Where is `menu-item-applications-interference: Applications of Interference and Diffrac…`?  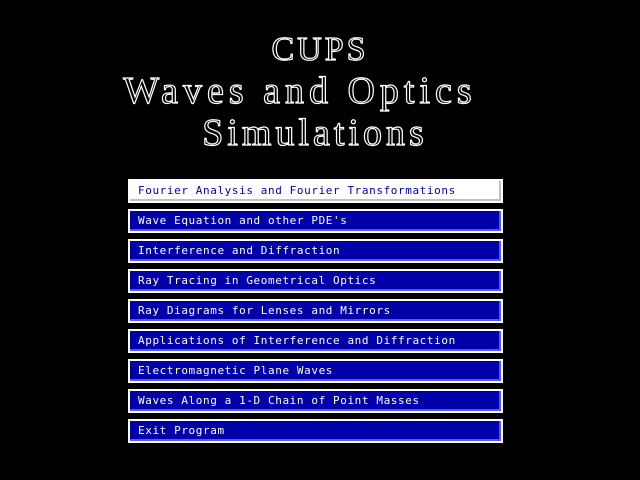
menu-item-applications-interference: Applications of Interference and Diffrac… is located at coordinates (315, 341).